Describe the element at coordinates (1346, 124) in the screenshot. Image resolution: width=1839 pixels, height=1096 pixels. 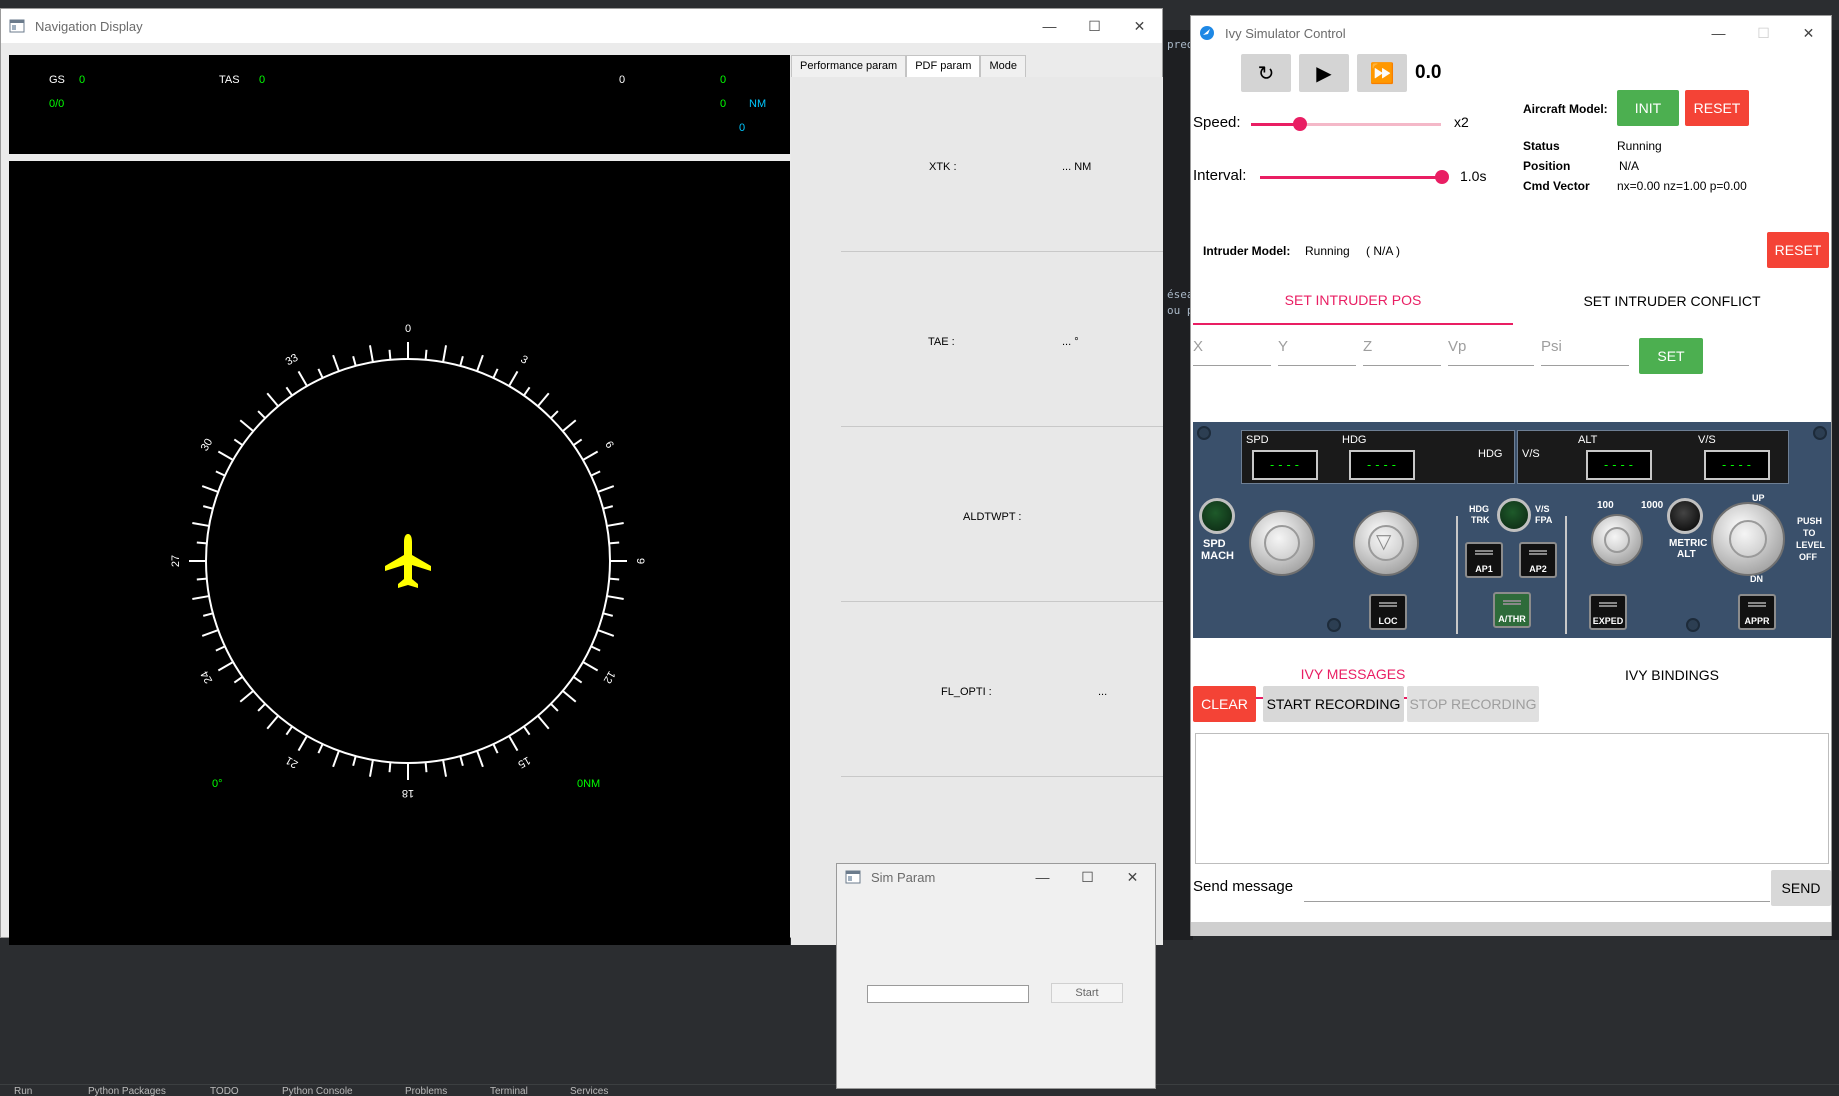
I see `speed-slider` at that location.